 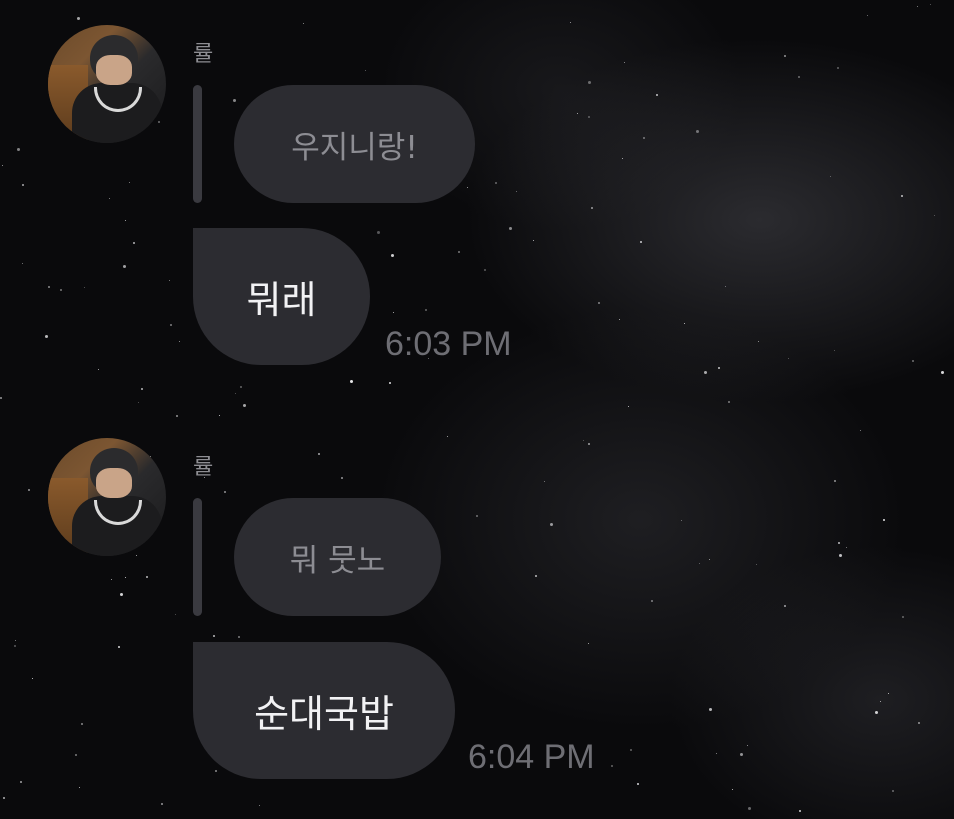 What do you see at coordinates (324, 710) in the screenshot?
I see `message-bubble: 순대국밥` at bounding box center [324, 710].